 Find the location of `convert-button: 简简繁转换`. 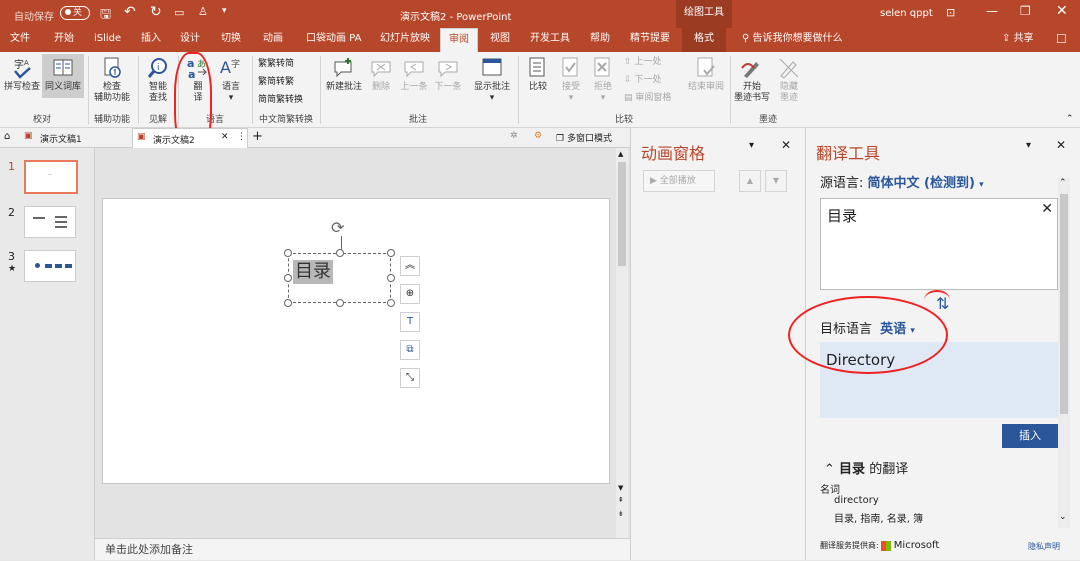

convert-button: 简简繁转换 is located at coordinates (280, 100).